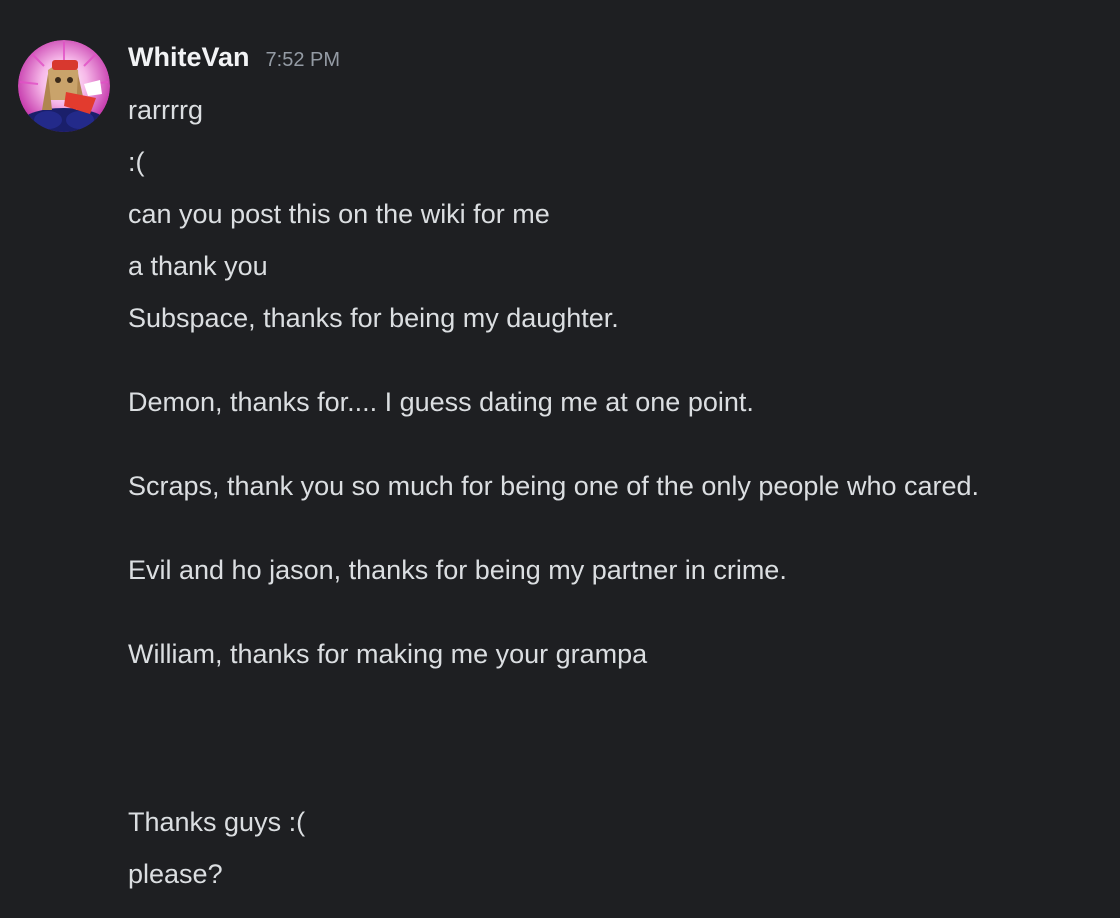 This screenshot has width=1120, height=918. What do you see at coordinates (189, 57) in the screenshot?
I see `username: WhiteVan` at bounding box center [189, 57].